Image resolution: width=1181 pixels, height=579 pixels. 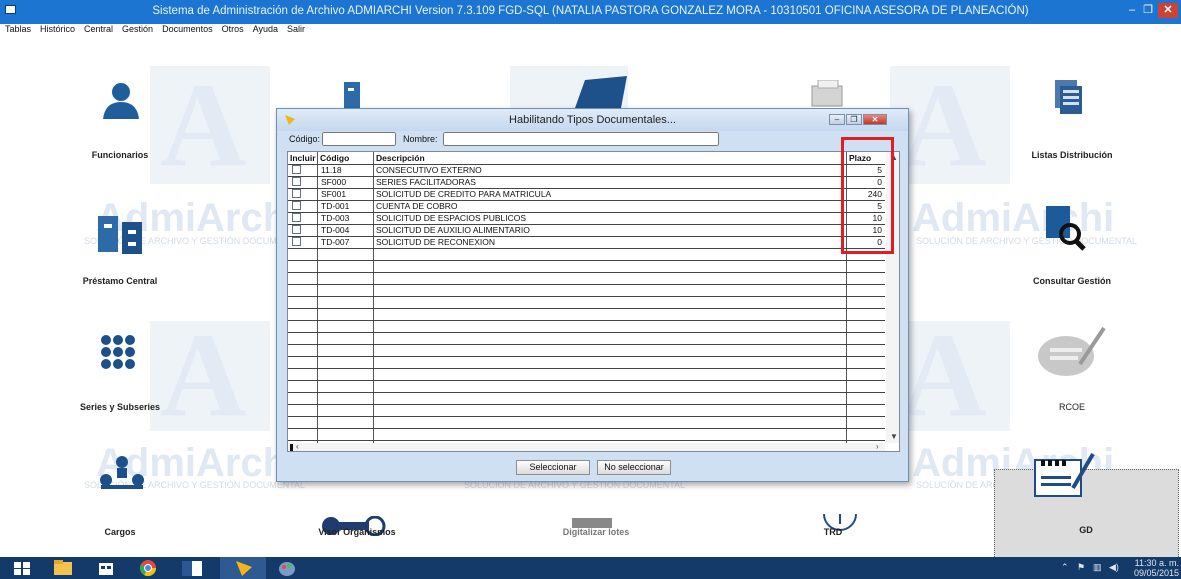 What do you see at coordinates (122, 234) in the screenshot?
I see `loan-cabinet-icon` at bounding box center [122, 234].